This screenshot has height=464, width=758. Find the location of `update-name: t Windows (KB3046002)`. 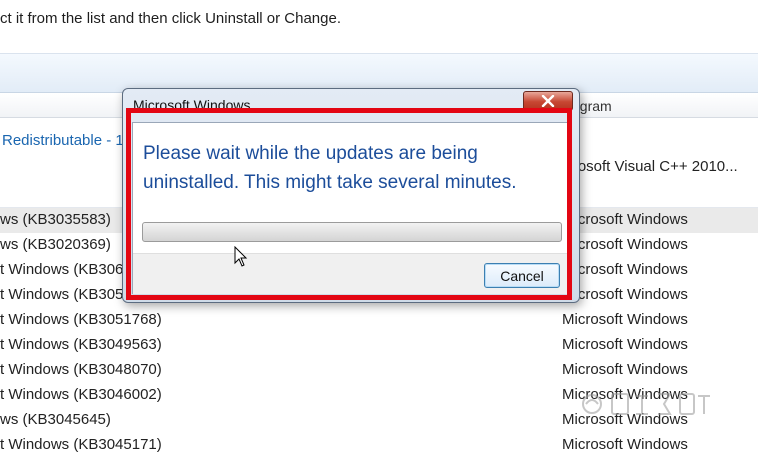

update-name: t Windows (KB3046002) is located at coordinates (81, 394).